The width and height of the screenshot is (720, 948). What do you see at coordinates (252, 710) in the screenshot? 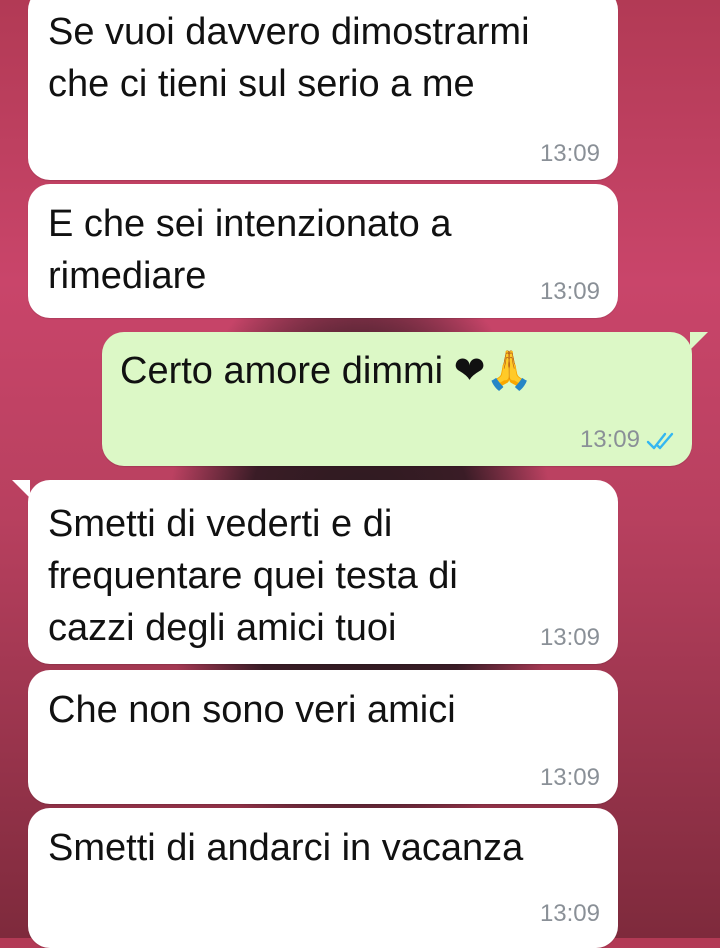
I see `message-text: Che non sono veri amici` at bounding box center [252, 710].